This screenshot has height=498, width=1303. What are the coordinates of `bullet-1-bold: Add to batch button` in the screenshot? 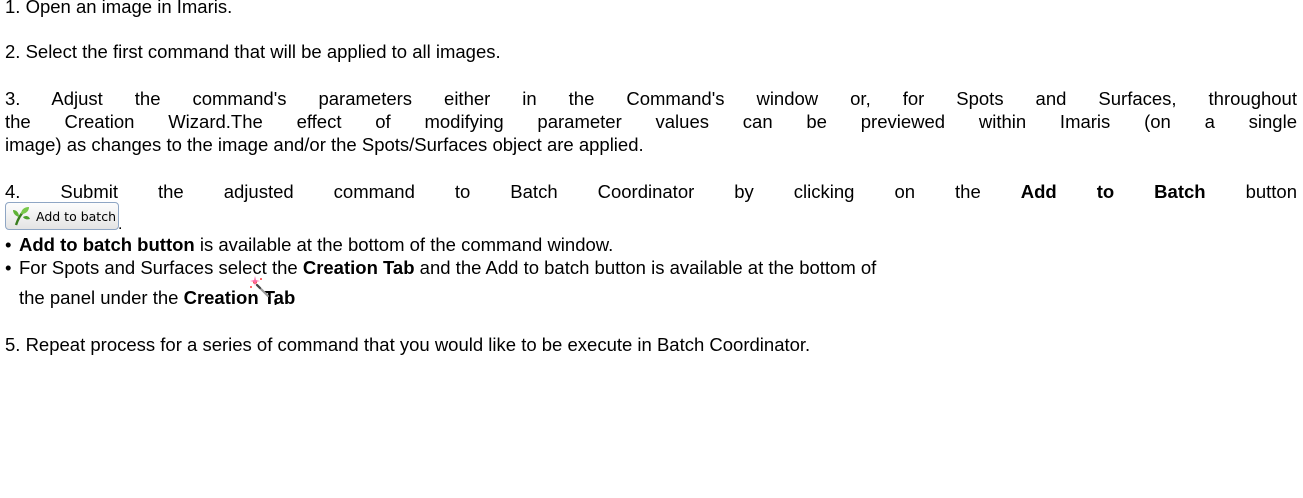 It's located at (107, 244).